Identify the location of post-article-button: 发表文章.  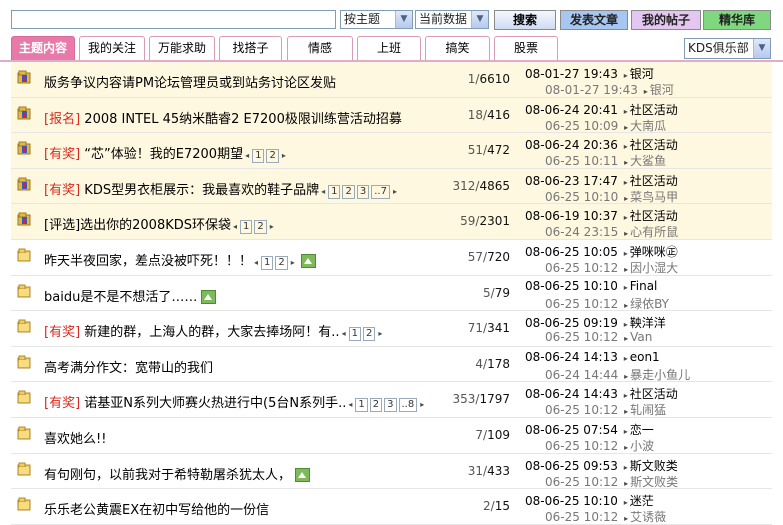
(594, 20).